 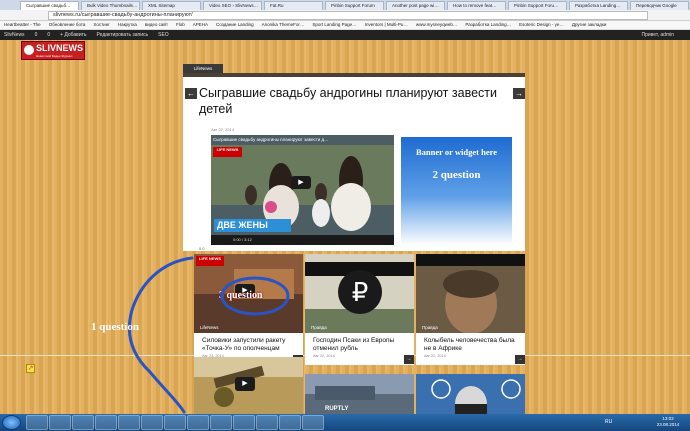 What do you see at coordinates (30, 368) in the screenshot?
I see `external-link-icon: ↗` at bounding box center [30, 368].